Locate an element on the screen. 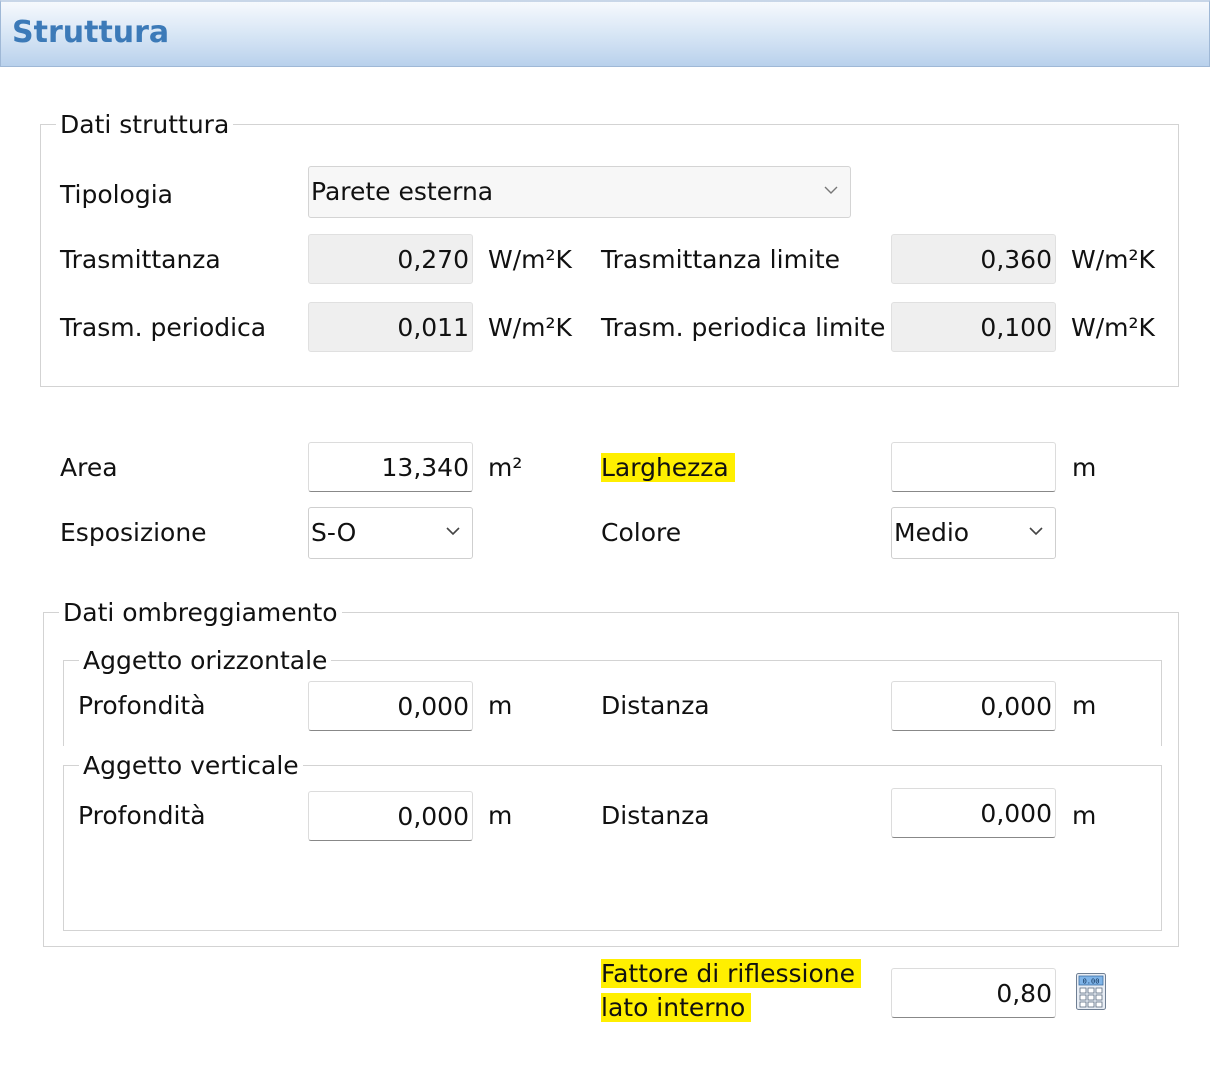 The height and width of the screenshot is (1077, 1210). calculator-display: 0.00 is located at coordinates (1091, 982).